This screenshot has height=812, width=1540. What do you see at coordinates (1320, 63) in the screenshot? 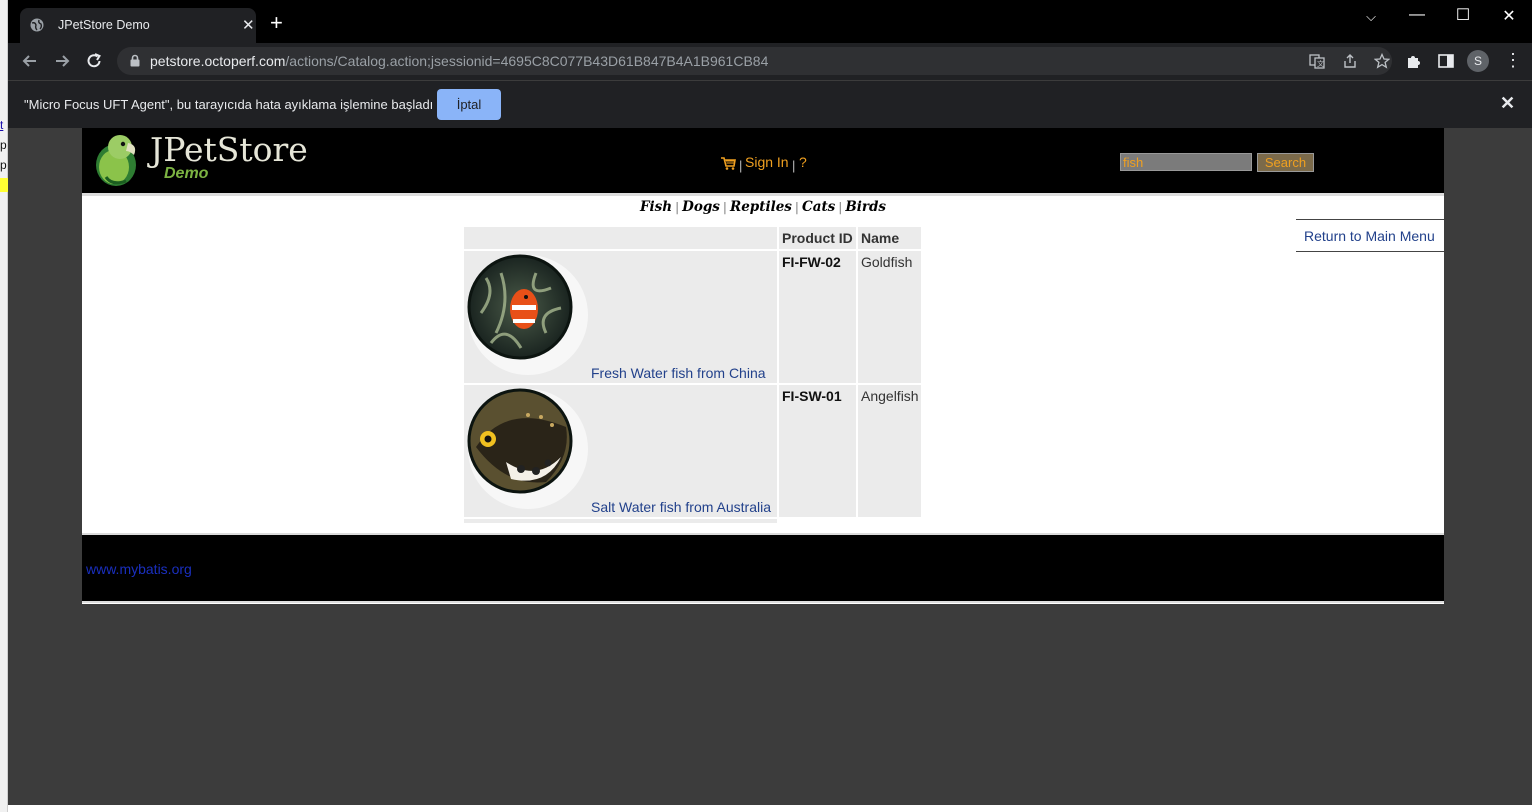
I see `svg-text: 文` at bounding box center [1320, 63].